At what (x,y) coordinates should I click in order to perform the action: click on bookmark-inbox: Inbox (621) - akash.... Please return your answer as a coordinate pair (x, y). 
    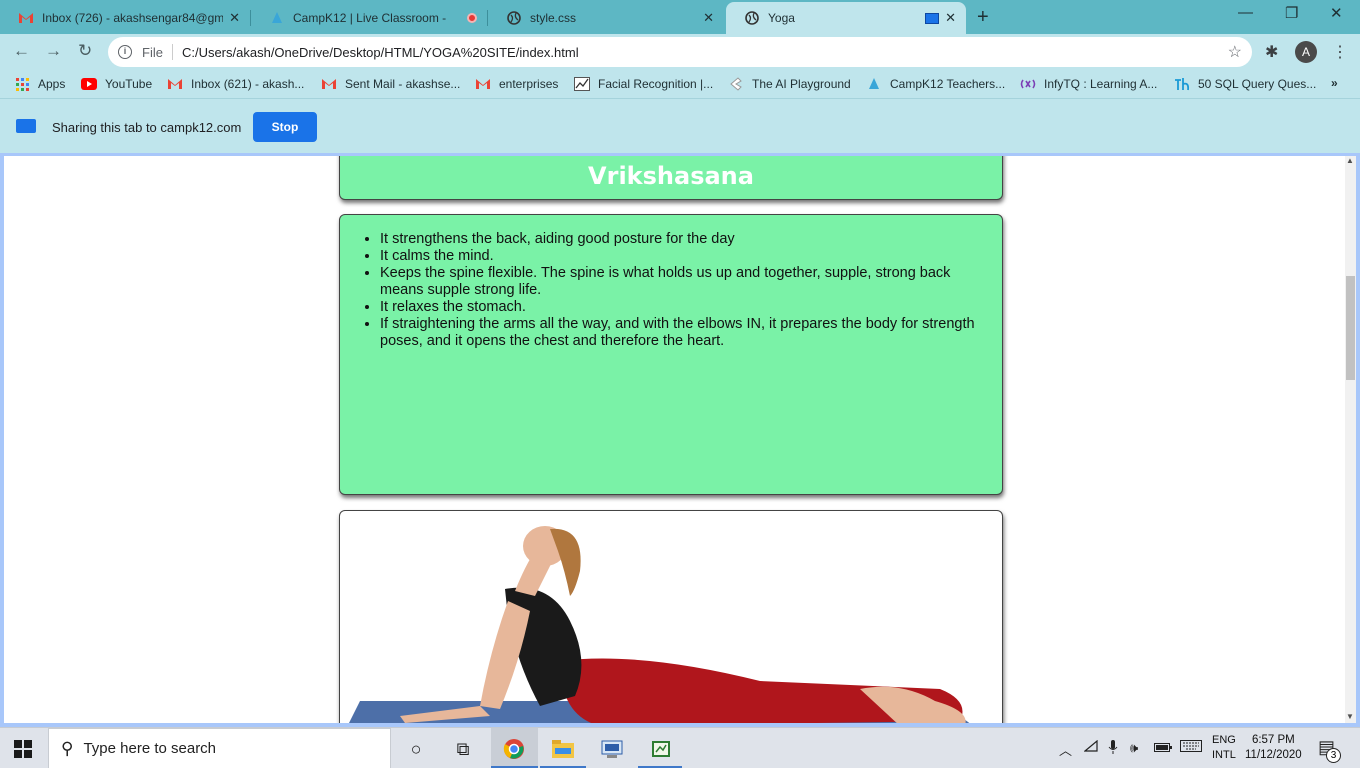
    Looking at the image, I should click on (235, 84).